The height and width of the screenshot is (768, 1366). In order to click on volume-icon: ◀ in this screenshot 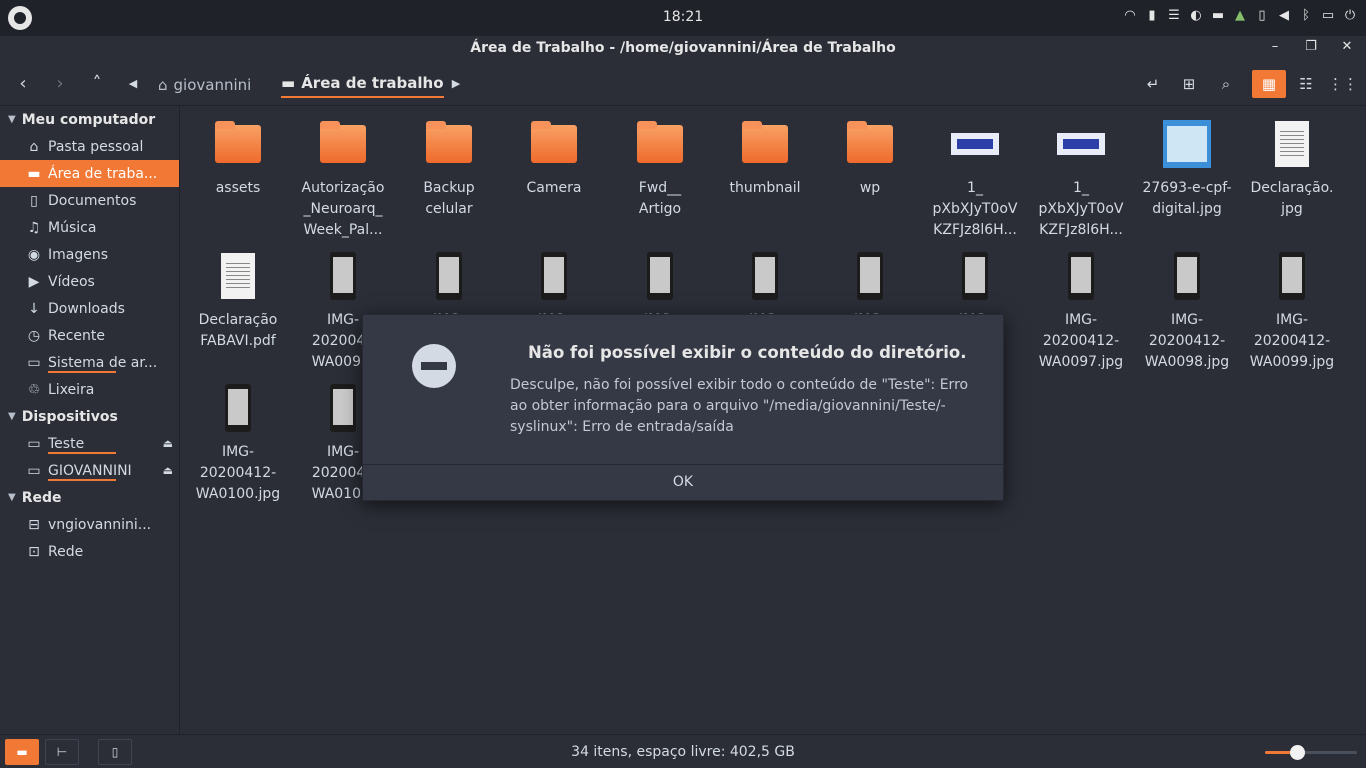, I will do `click(1284, 16)`.